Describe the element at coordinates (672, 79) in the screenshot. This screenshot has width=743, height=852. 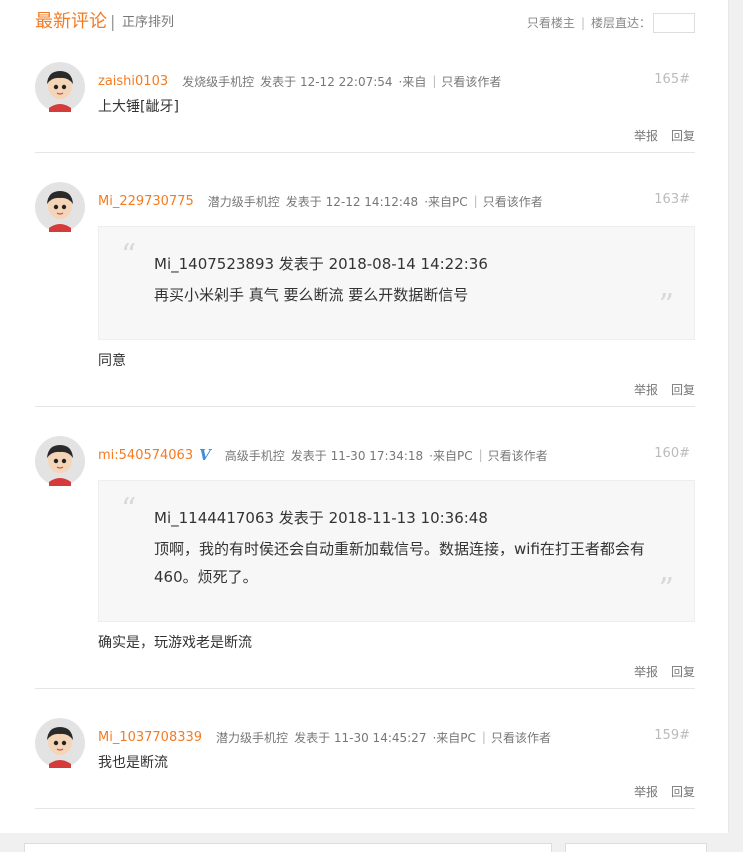
I see `floor-number: 165#` at that location.